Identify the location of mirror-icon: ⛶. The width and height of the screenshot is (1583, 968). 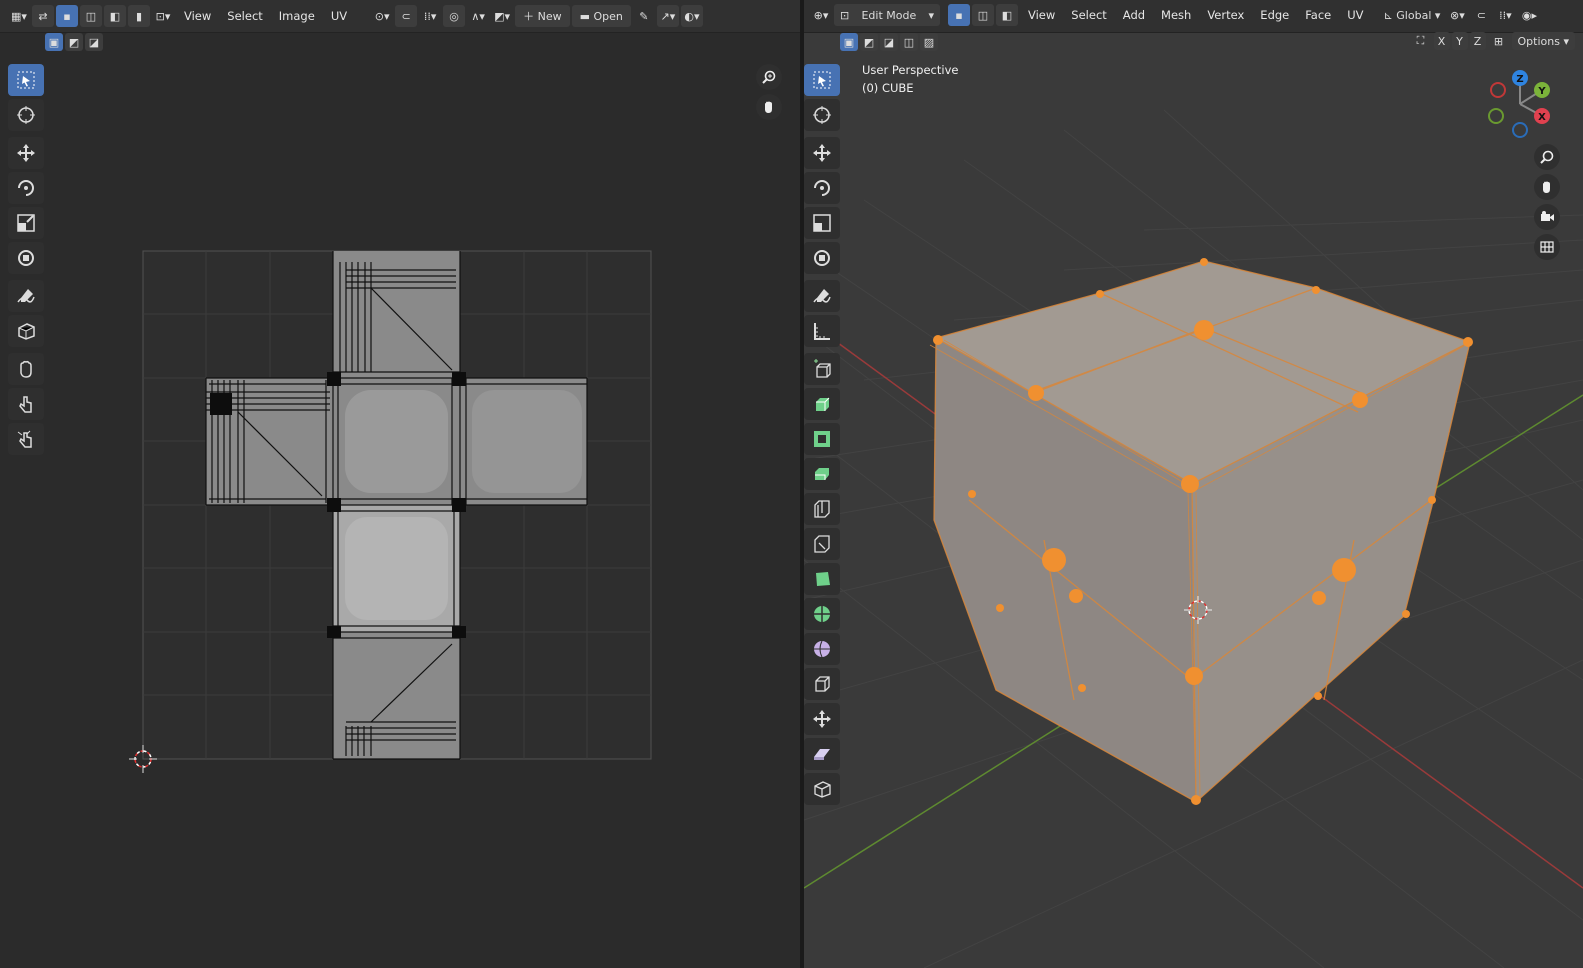
(1421, 41).